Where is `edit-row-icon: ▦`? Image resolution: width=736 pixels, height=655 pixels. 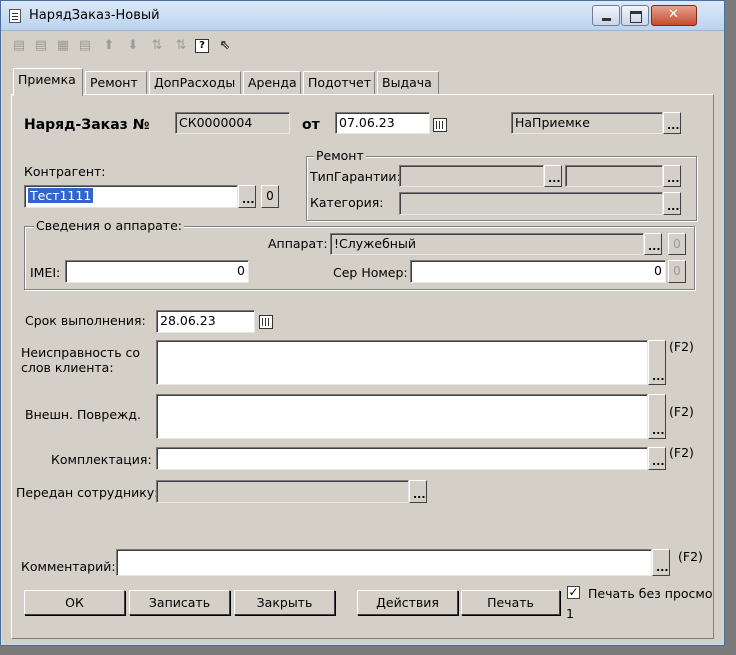 edit-row-icon: ▦ is located at coordinates (63, 46).